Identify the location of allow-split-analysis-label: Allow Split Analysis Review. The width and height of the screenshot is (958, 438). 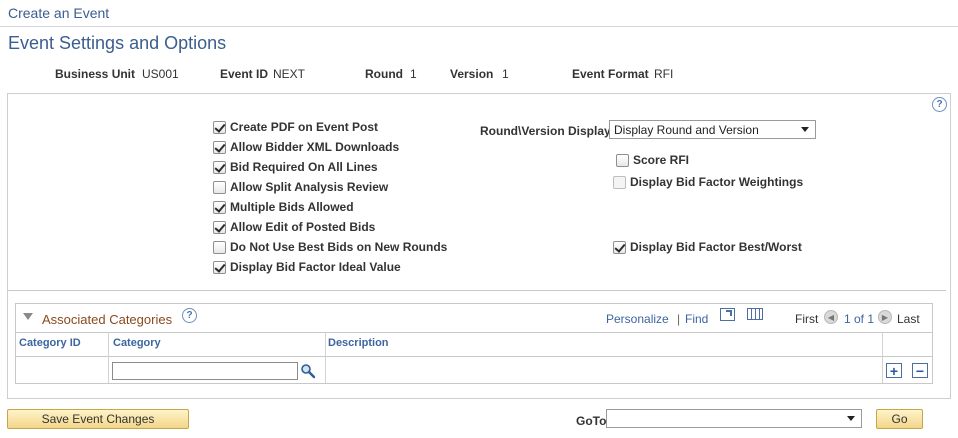
(309, 187).